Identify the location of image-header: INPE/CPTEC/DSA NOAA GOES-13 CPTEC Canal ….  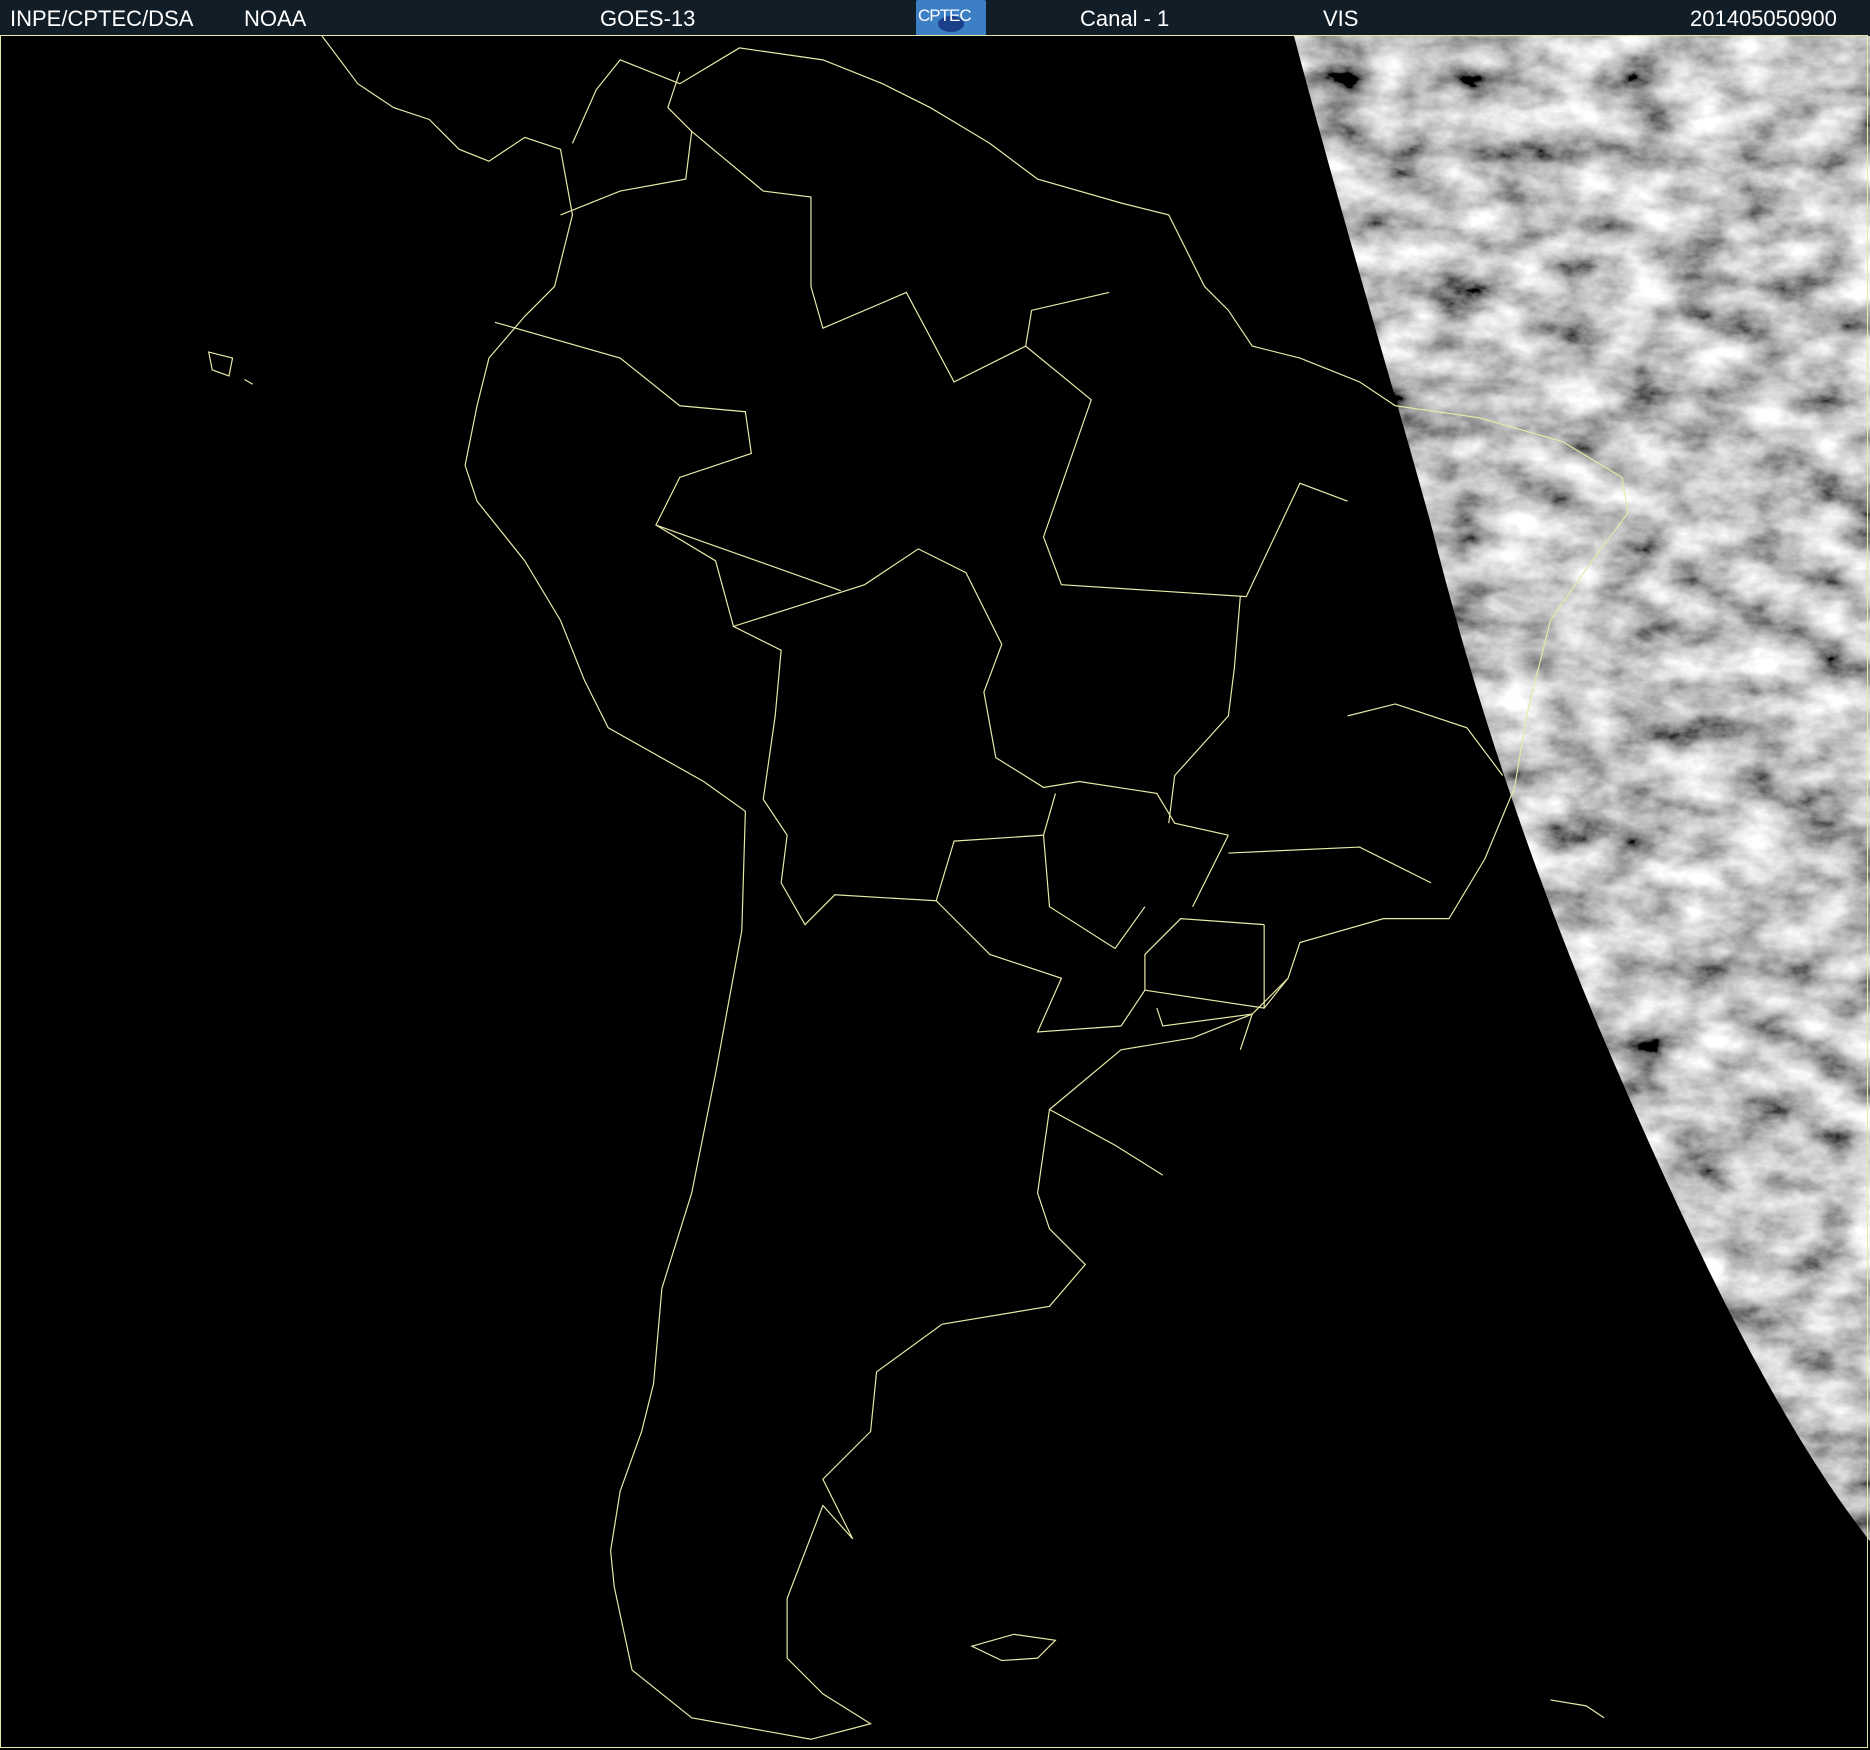
(935, 18).